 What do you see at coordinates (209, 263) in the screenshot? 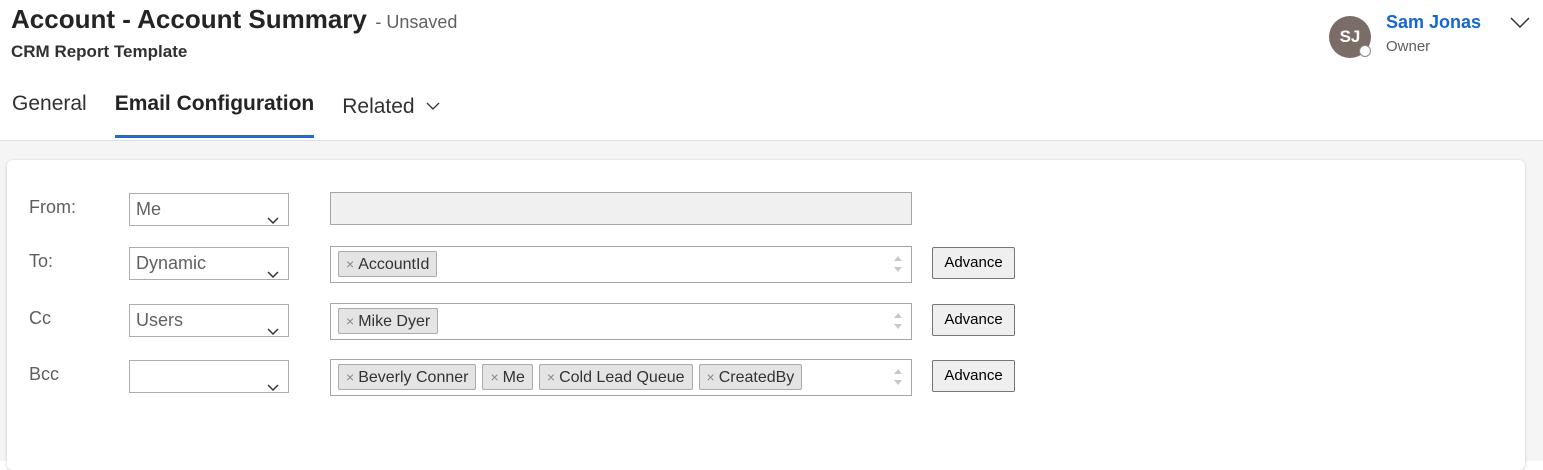
I see `to-select: Dynamic` at bounding box center [209, 263].